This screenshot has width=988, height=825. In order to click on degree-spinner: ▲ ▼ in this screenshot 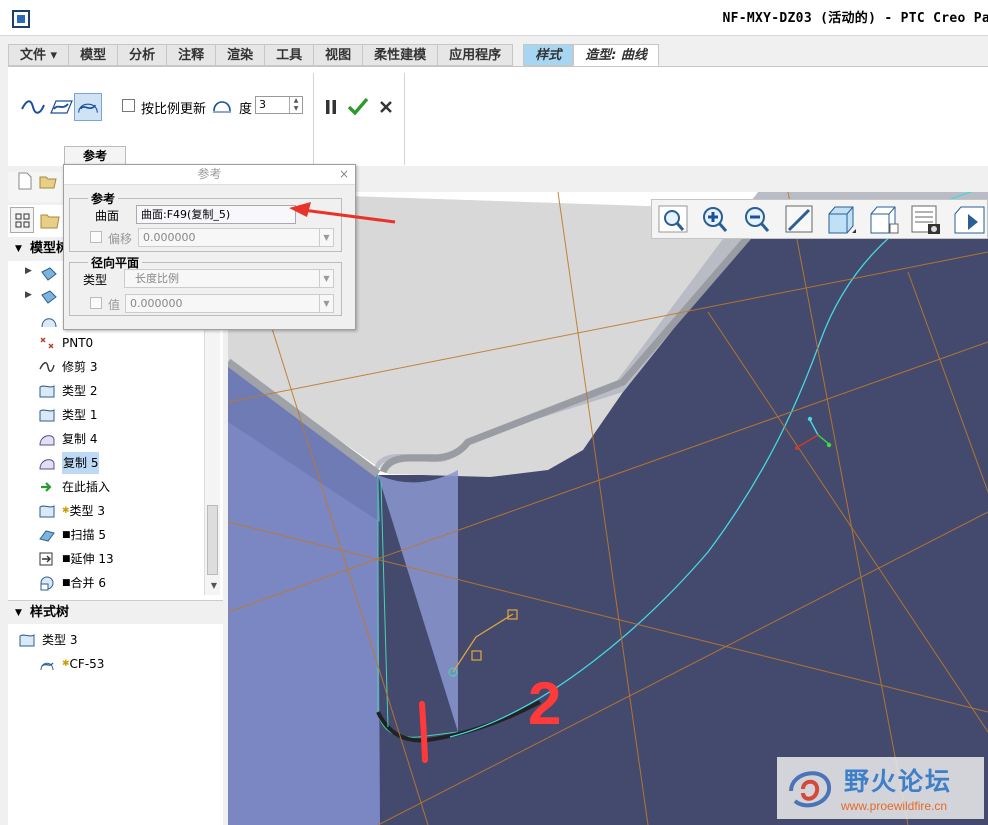, I will do `click(295, 105)`.